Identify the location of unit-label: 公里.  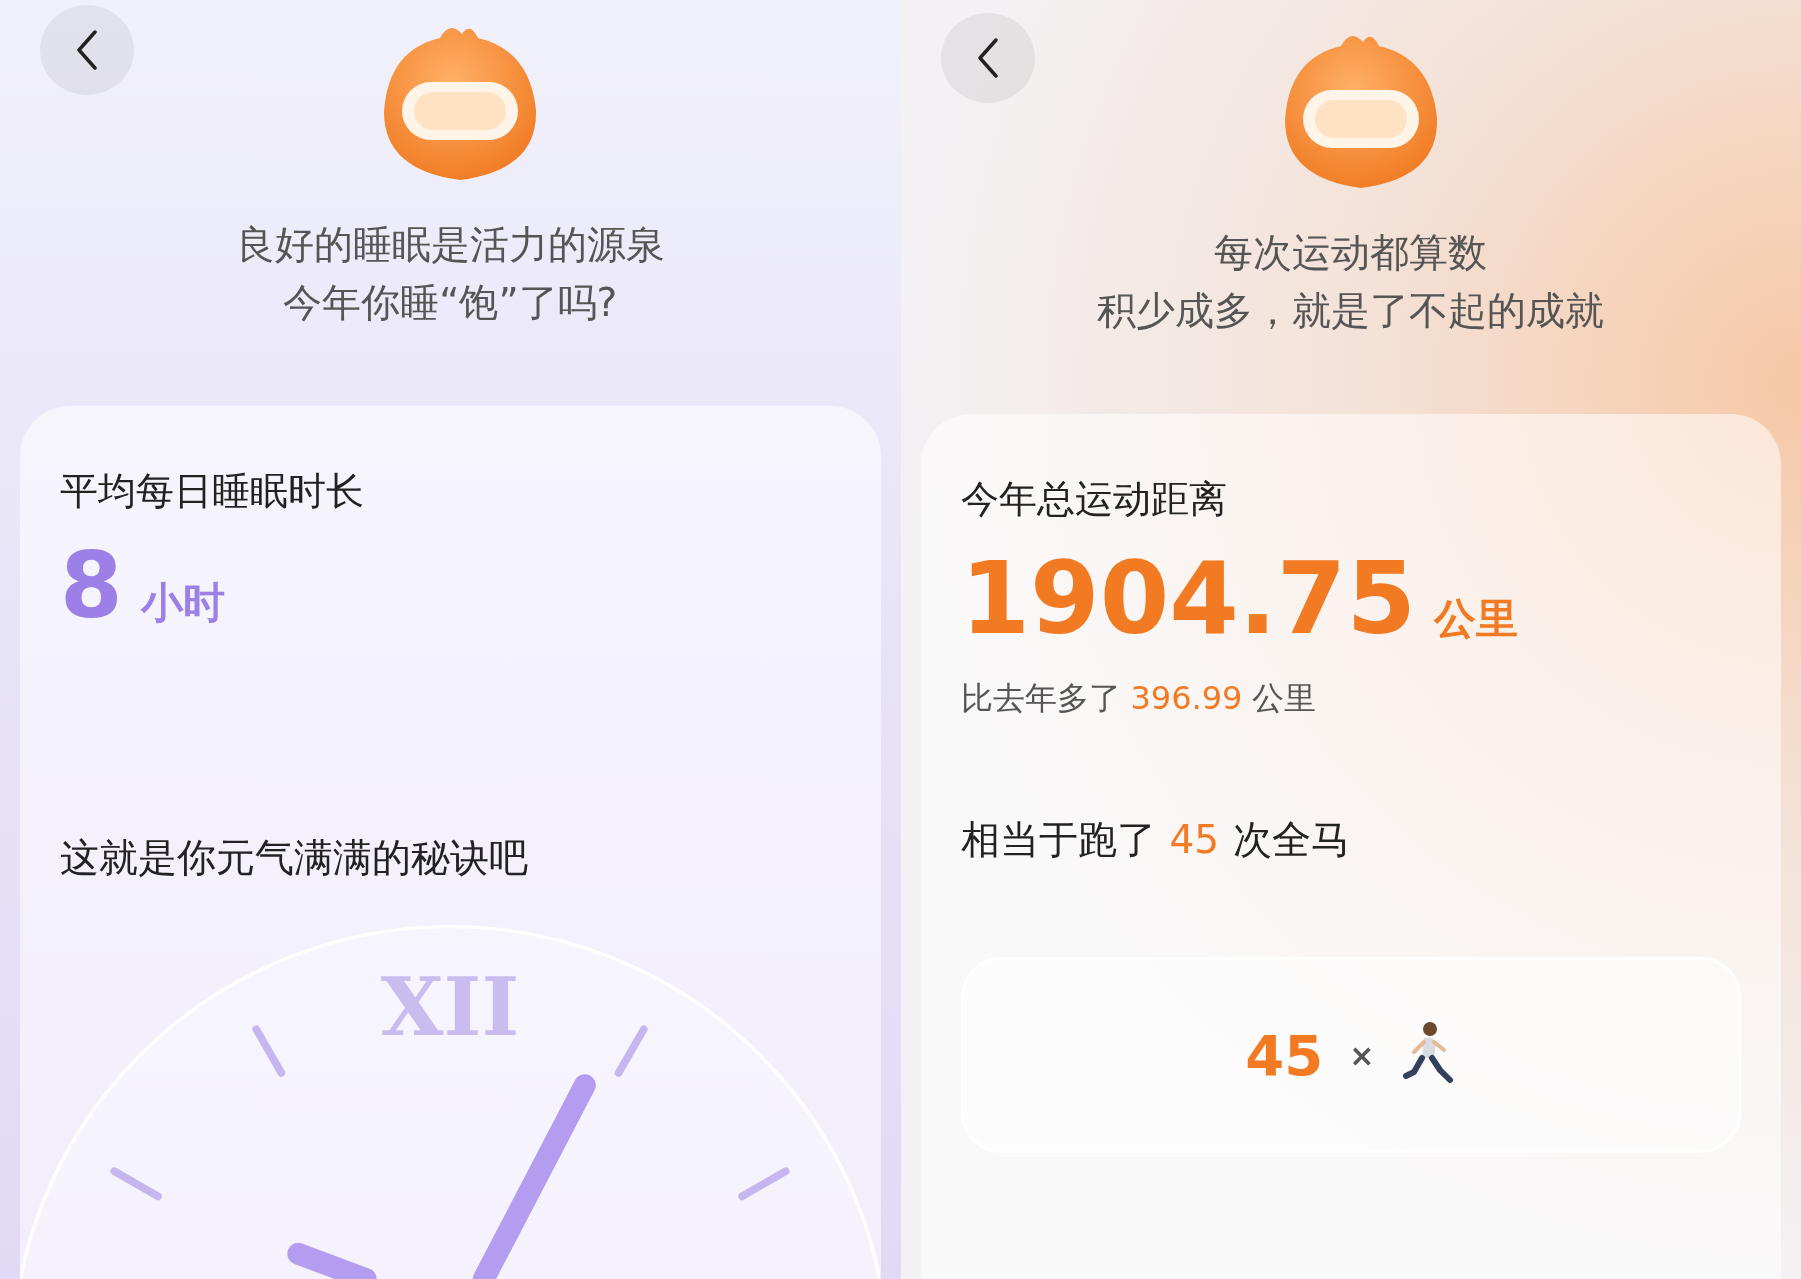
(1475, 619).